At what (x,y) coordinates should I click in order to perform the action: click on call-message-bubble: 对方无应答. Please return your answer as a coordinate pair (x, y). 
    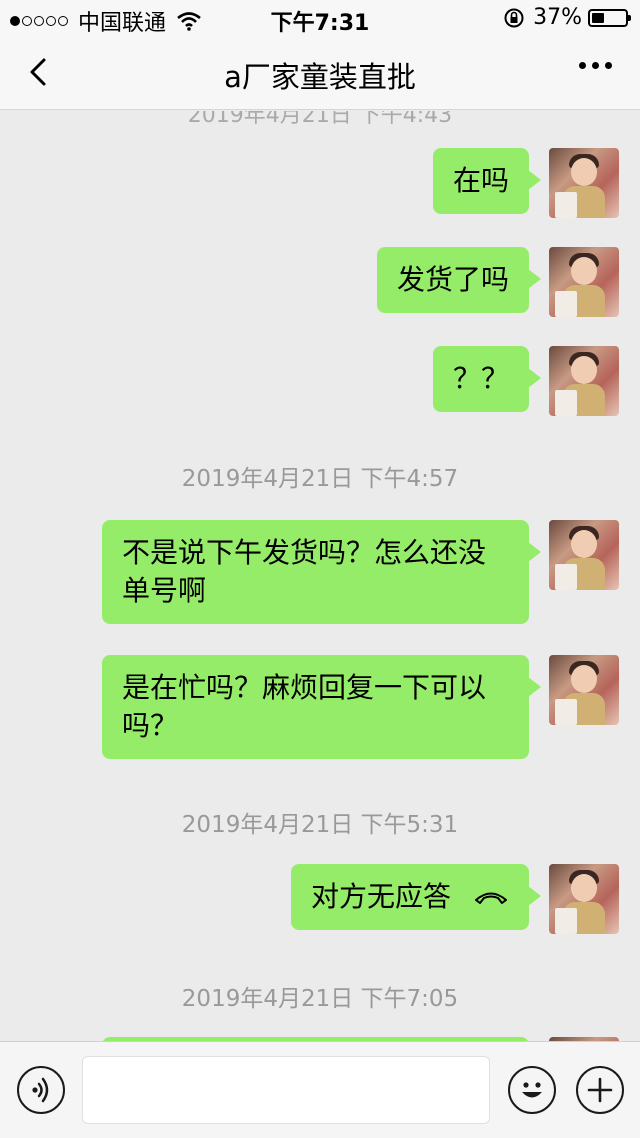
    Looking at the image, I should click on (416, 897).